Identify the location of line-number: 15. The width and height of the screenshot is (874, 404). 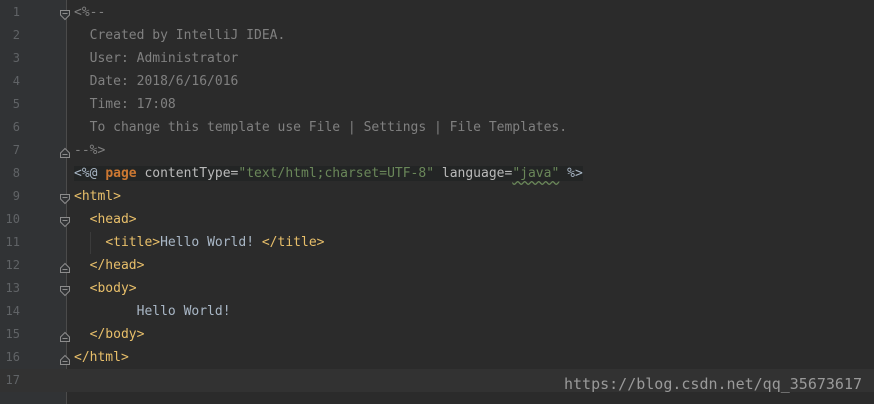
(12, 334).